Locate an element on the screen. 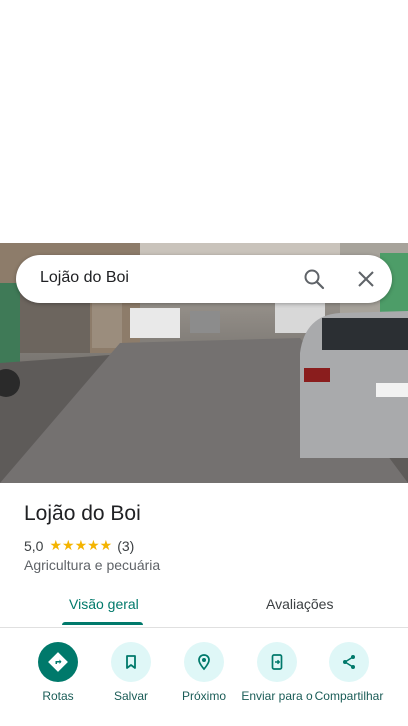 The height and width of the screenshot is (726, 408). nearby-button: Próximo is located at coordinates (204, 672).